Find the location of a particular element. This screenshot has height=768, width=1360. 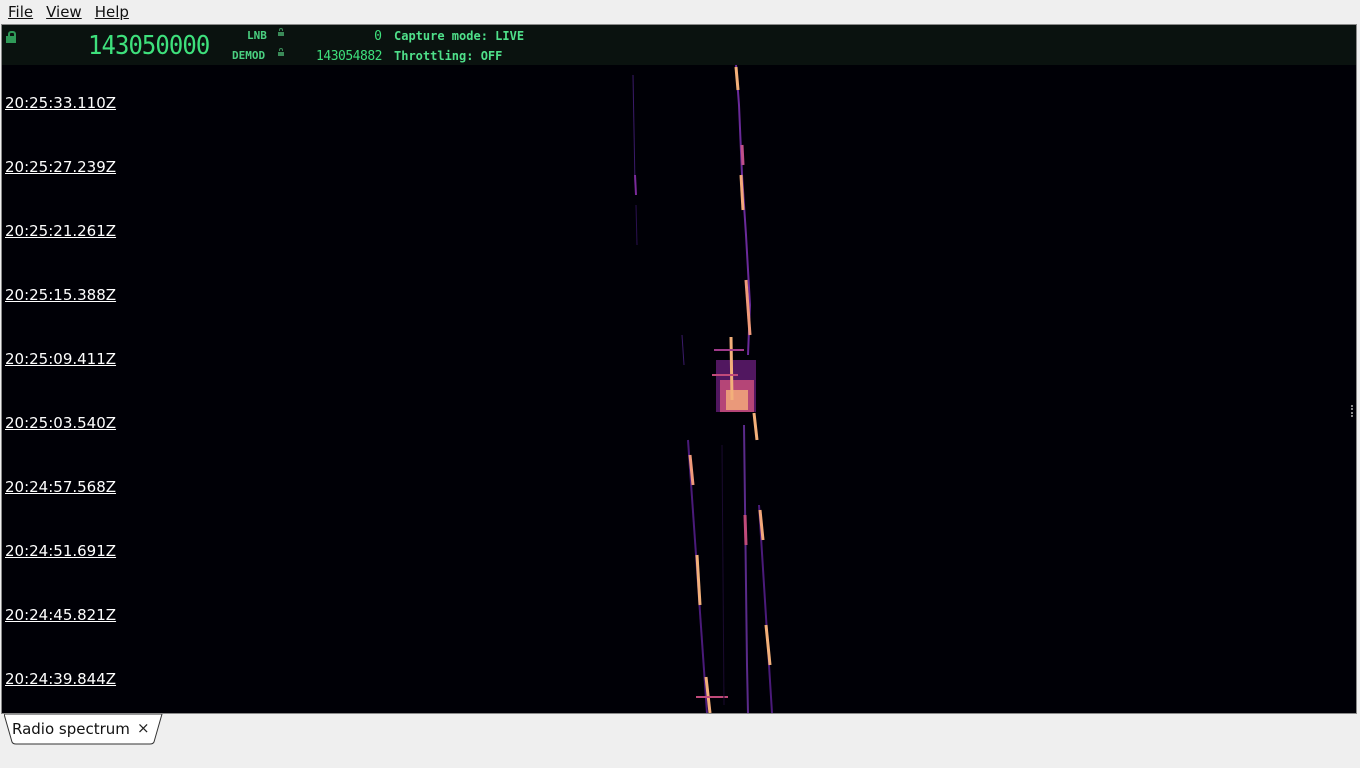

center-frequency-display: 143050000 is located at coordinates (149, 46).